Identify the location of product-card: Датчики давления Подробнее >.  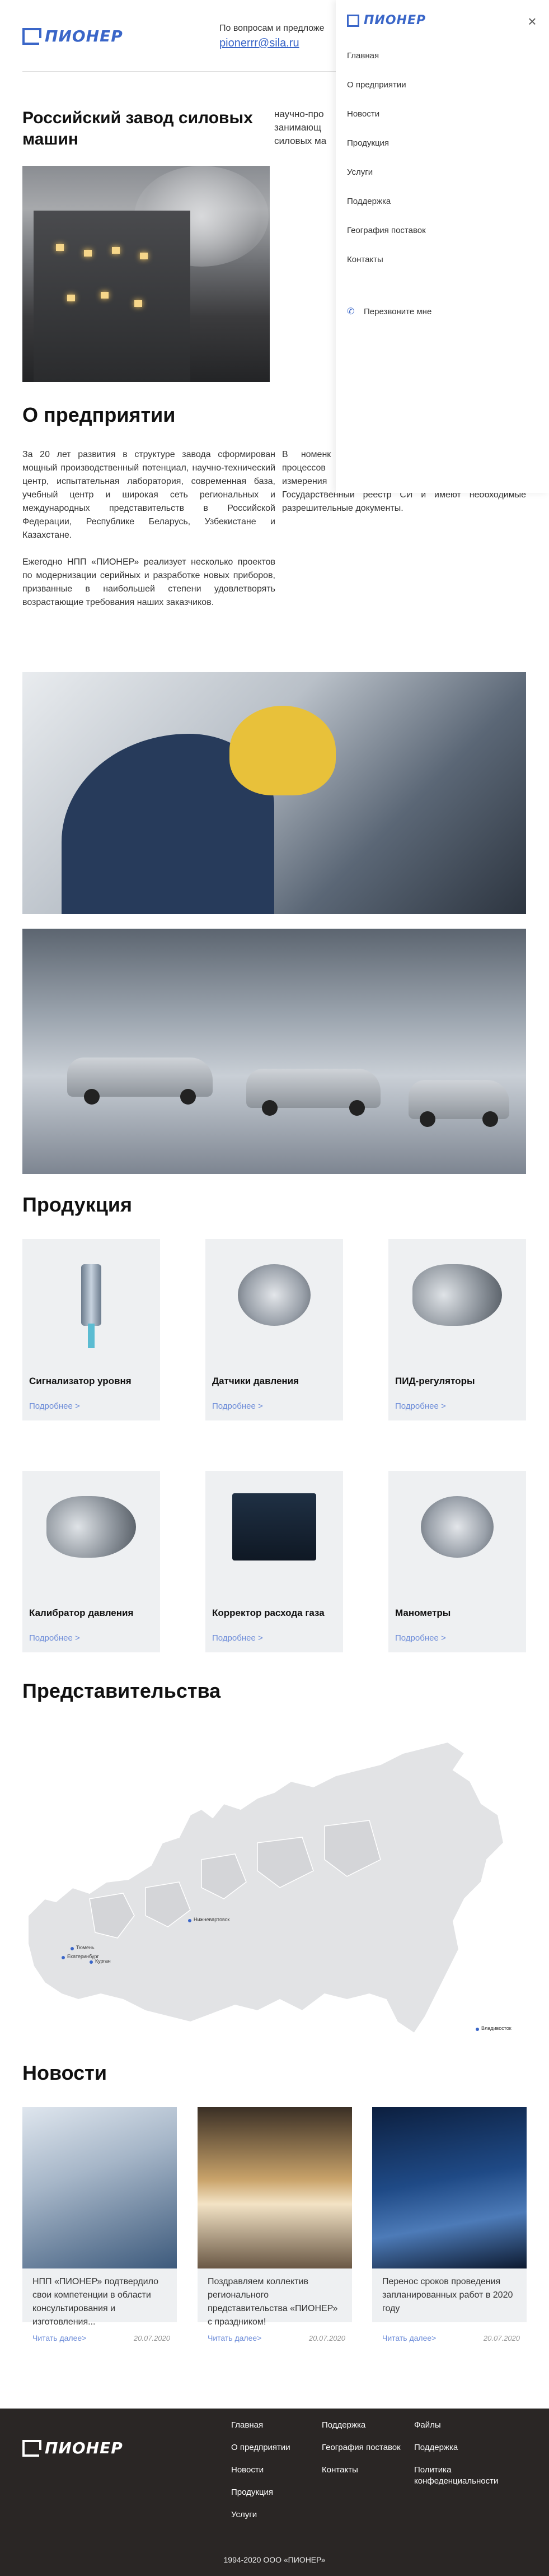
(274, 1329).